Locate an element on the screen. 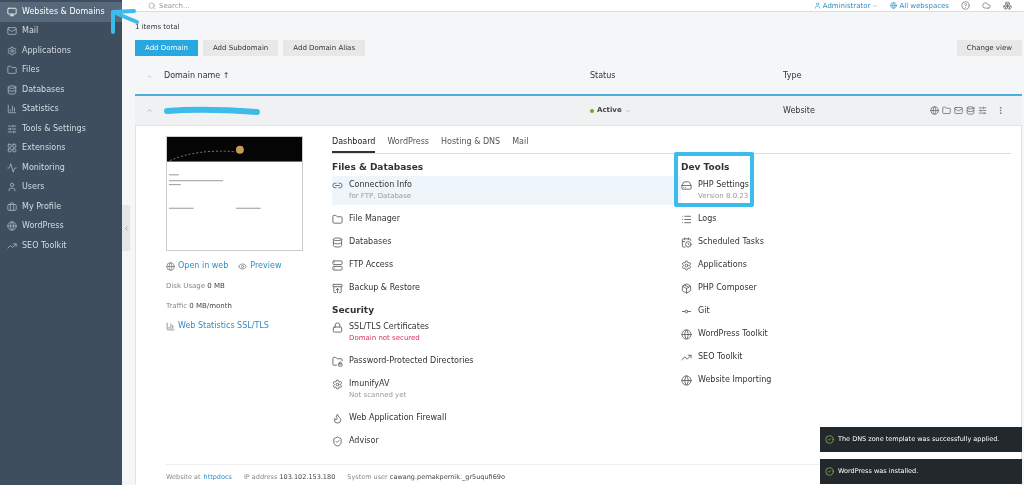 The height and width of the screenshot is (485, 1024). tool-item: Databases is located at coordinates (506, 241).